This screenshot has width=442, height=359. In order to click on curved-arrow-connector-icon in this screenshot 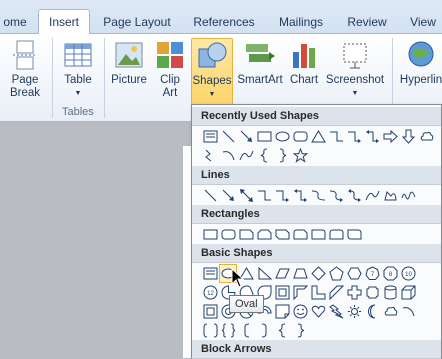, I will do `click(336, 195)`.